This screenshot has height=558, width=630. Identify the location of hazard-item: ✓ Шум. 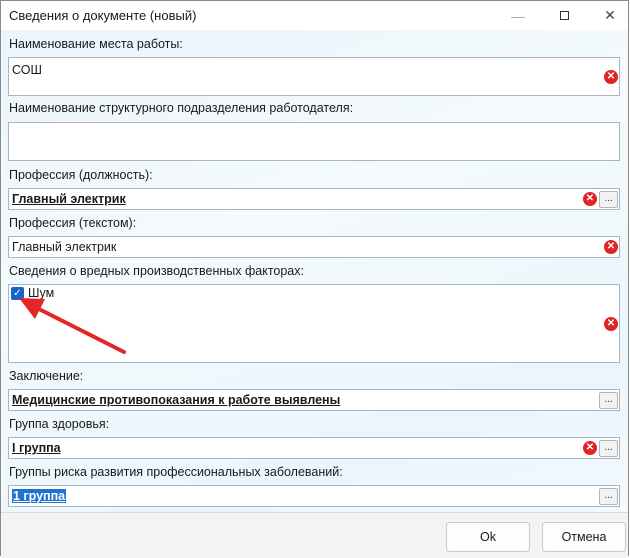
(39, 294).